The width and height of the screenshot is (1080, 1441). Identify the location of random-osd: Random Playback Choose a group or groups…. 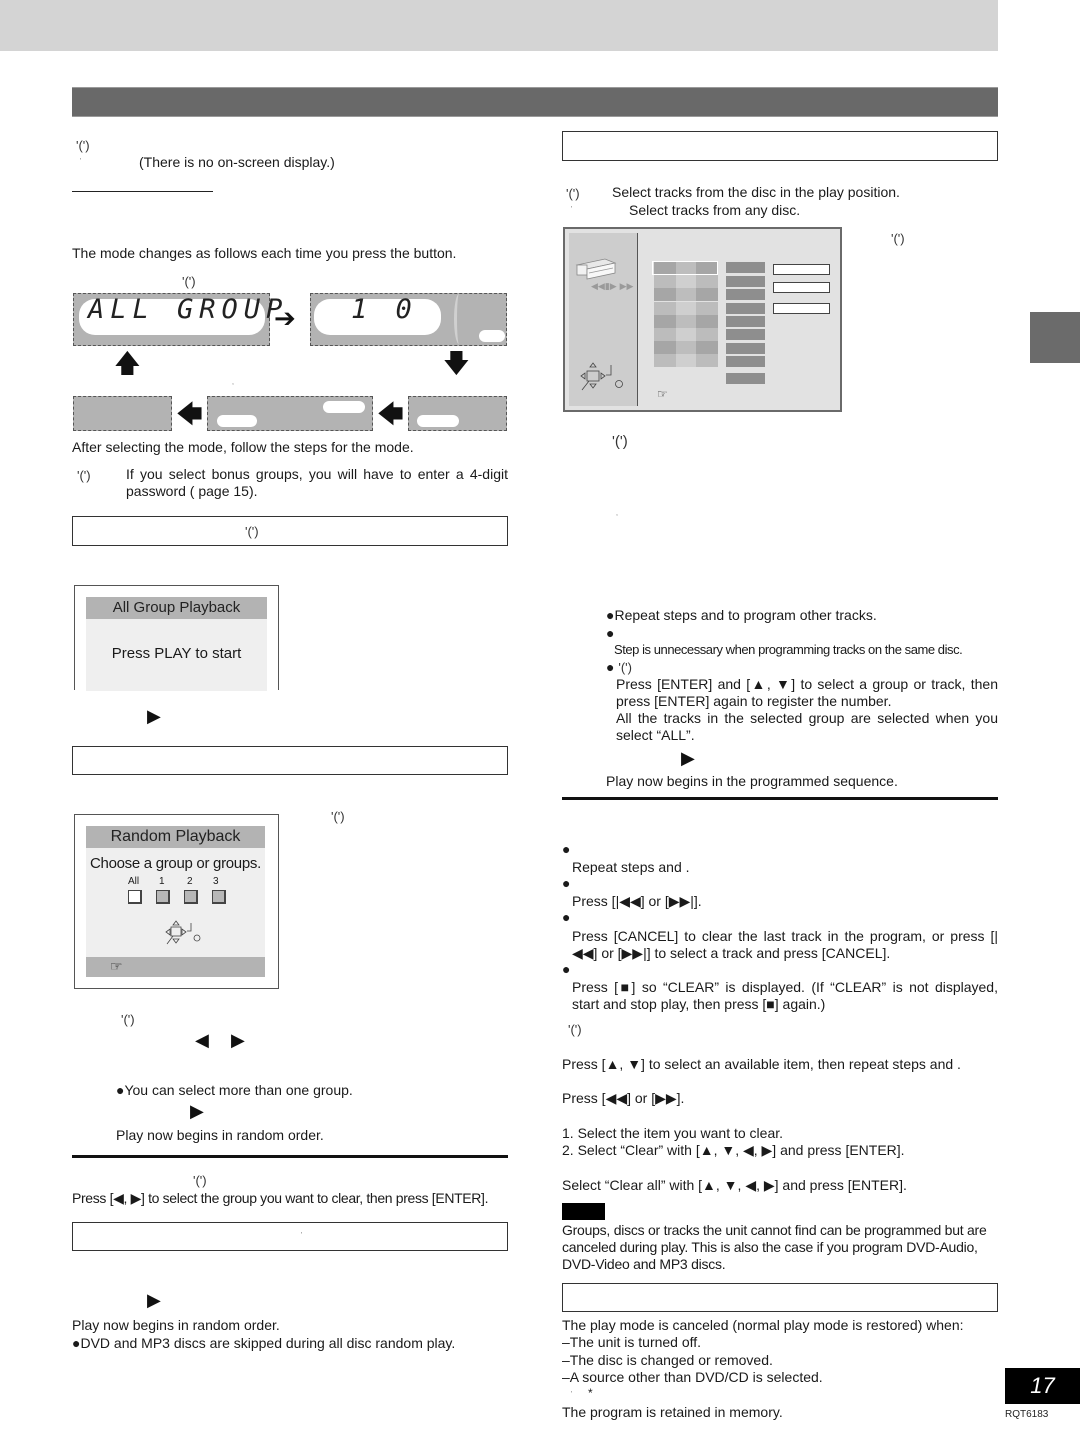
(176, 901).